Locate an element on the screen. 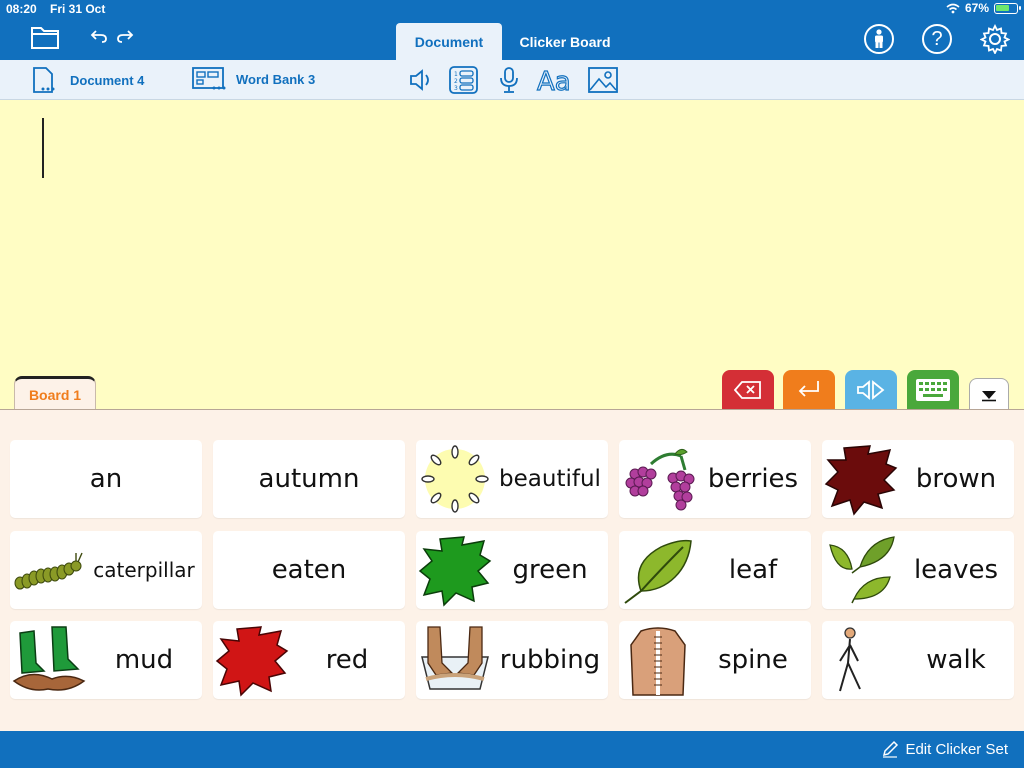 Image resolution: width=1024 pixels, height=768 pixels. collapse-button is located at coordinates (989, 394).